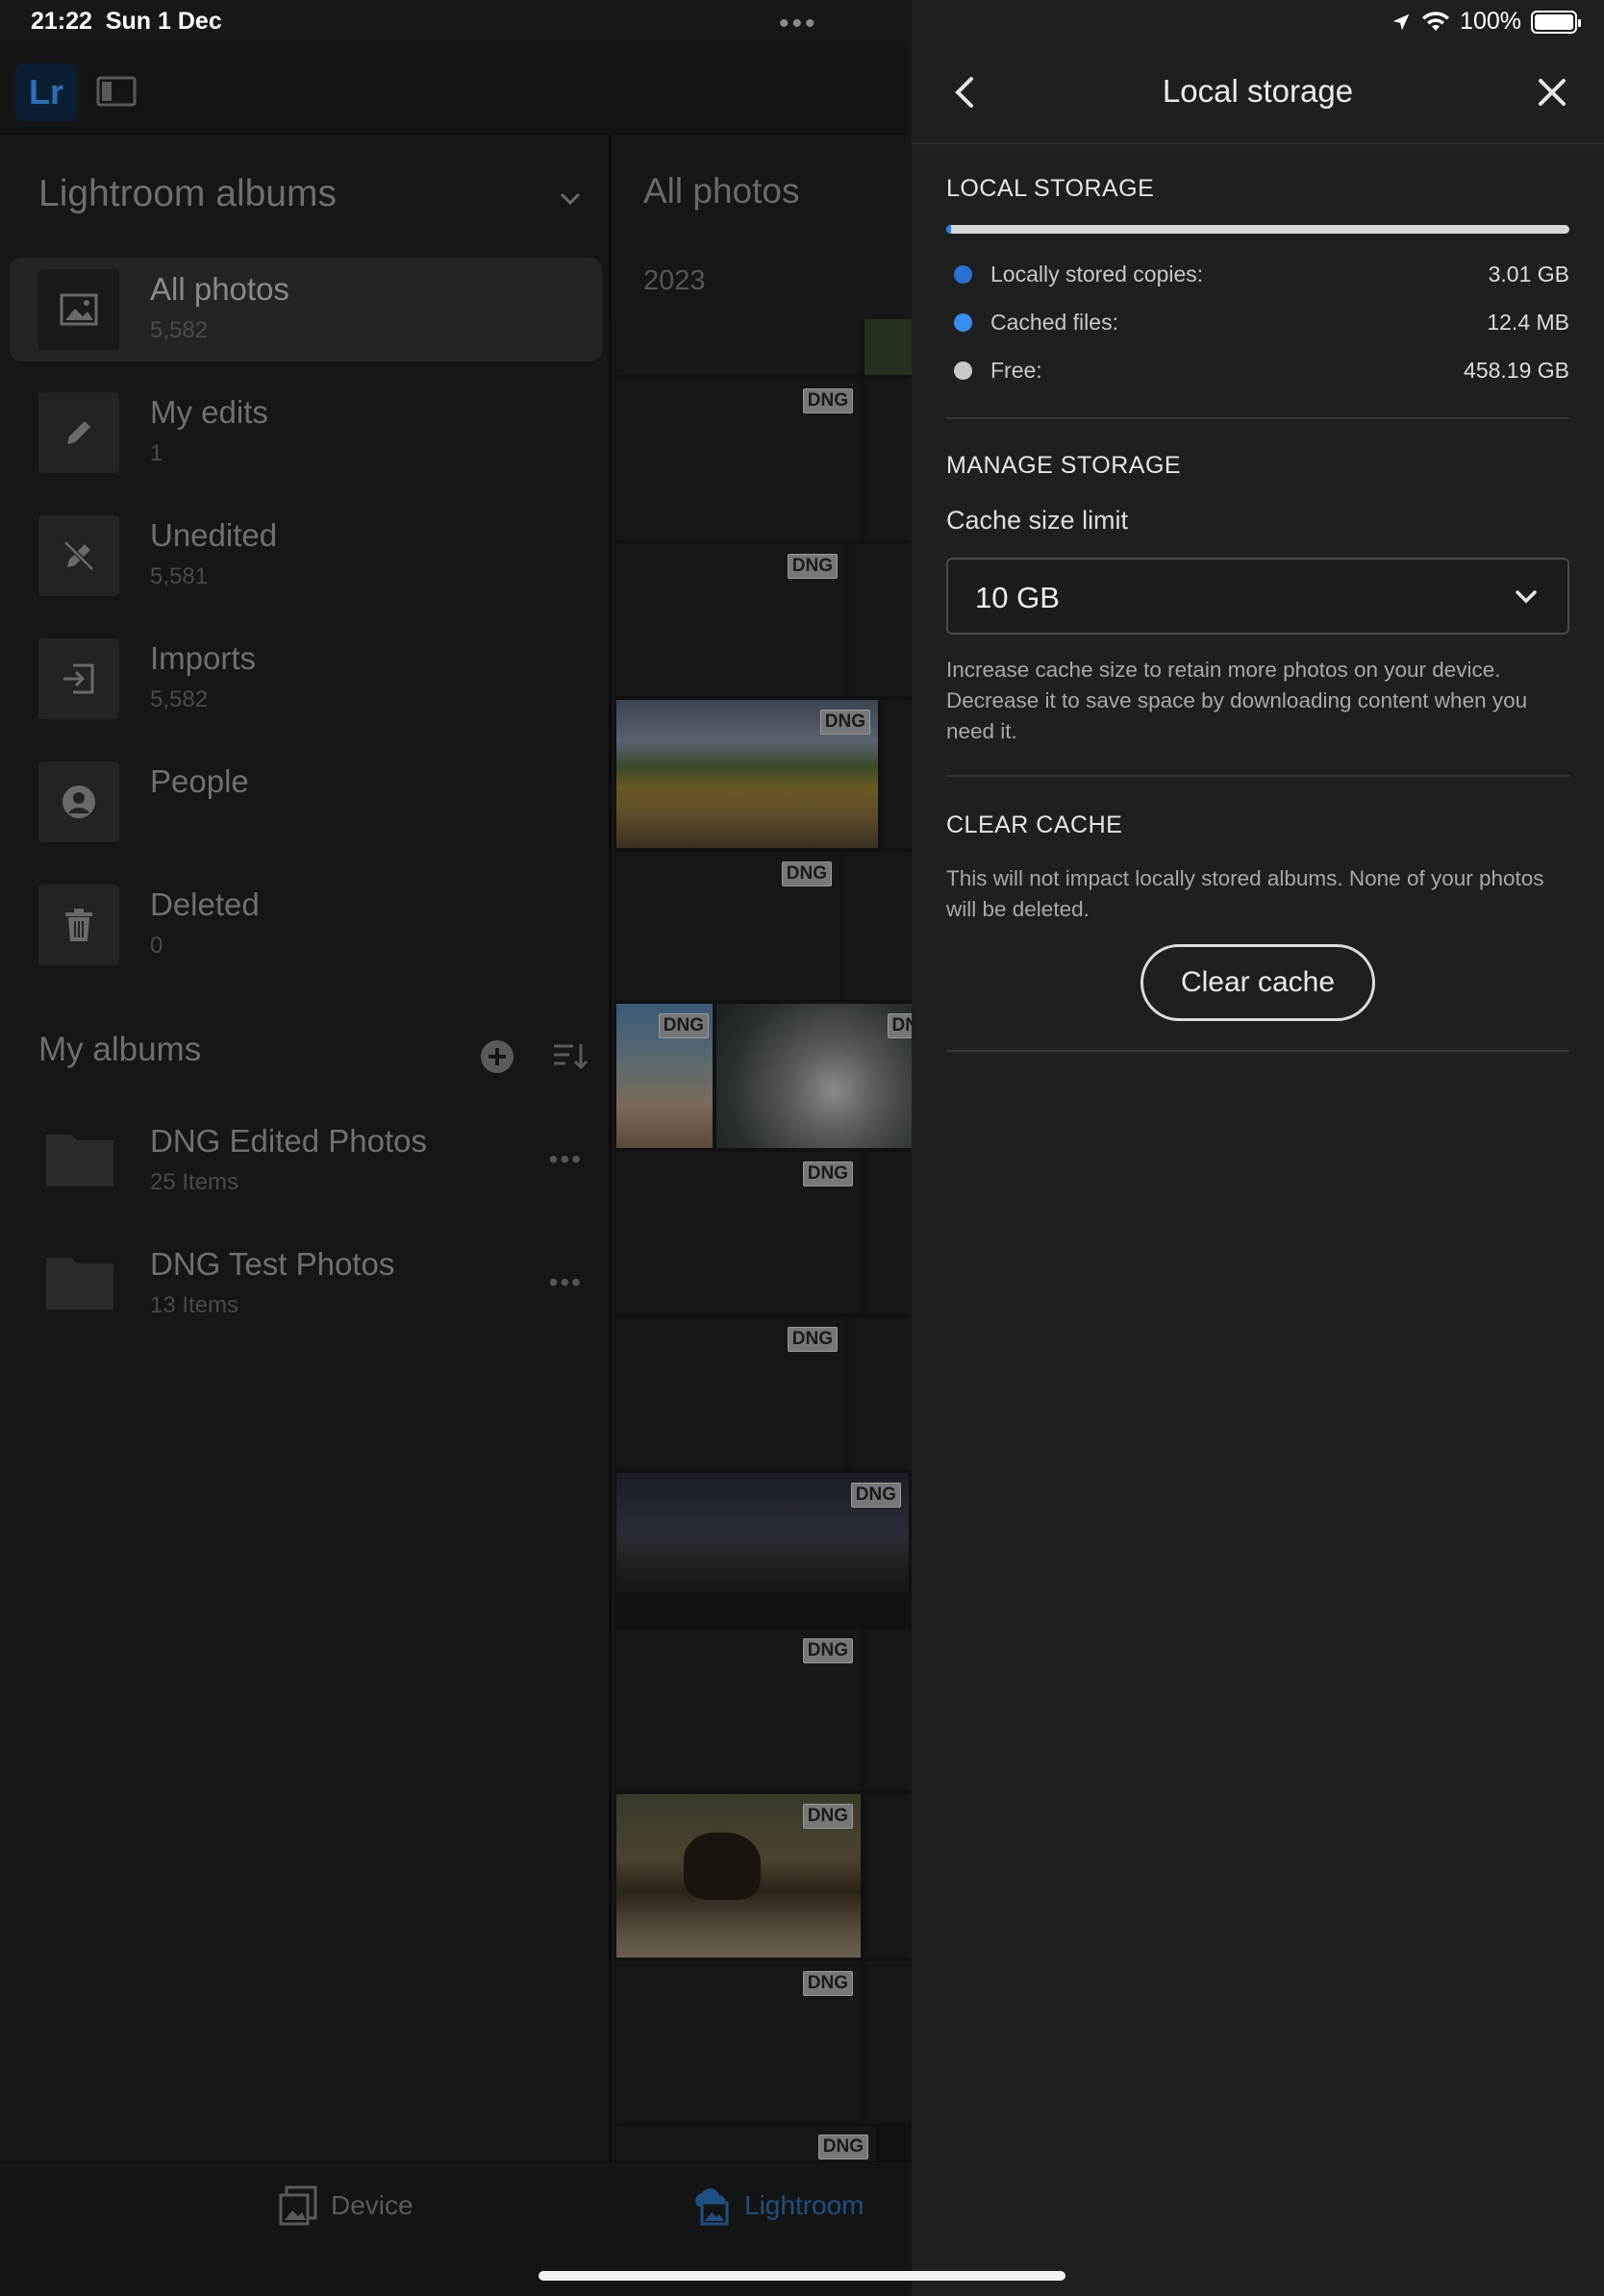 Image resolution: width=1604 pixels, height=2296 pixels. I want to click on status-bar: 21:22 Sun 1 Dec ••• 100%, so click(802, 23).